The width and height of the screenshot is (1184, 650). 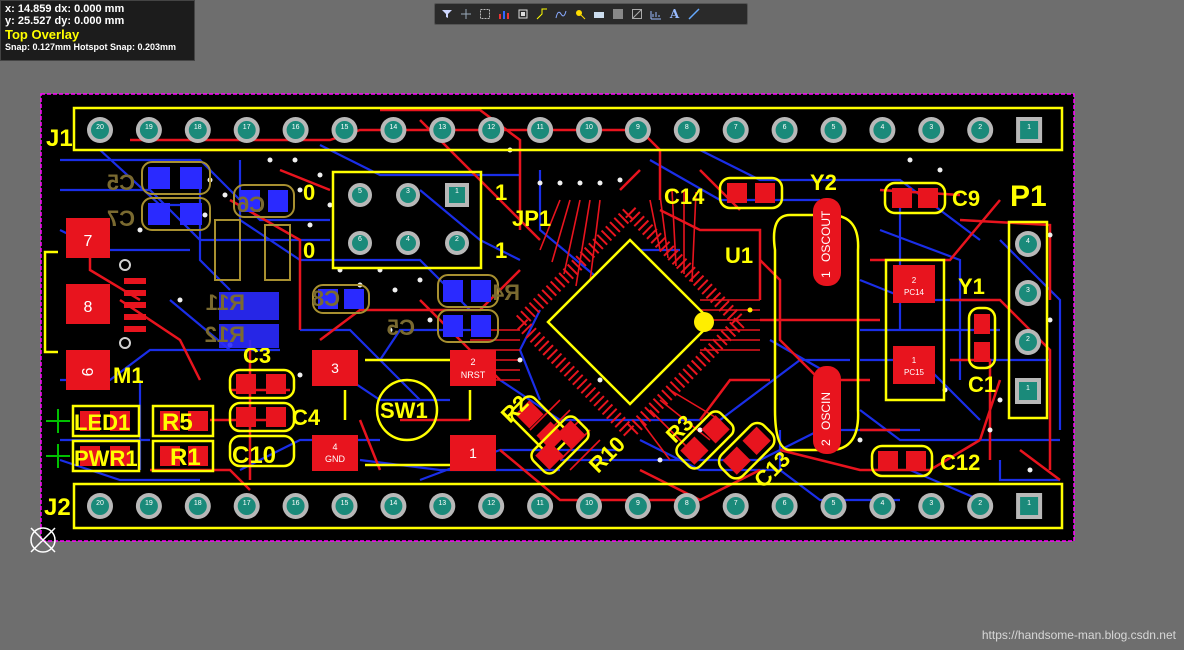 What do you see at coordinates (404, 410) in the screenshot?
I see `sw1-designator: SW1` at bounding box center [404, 410].